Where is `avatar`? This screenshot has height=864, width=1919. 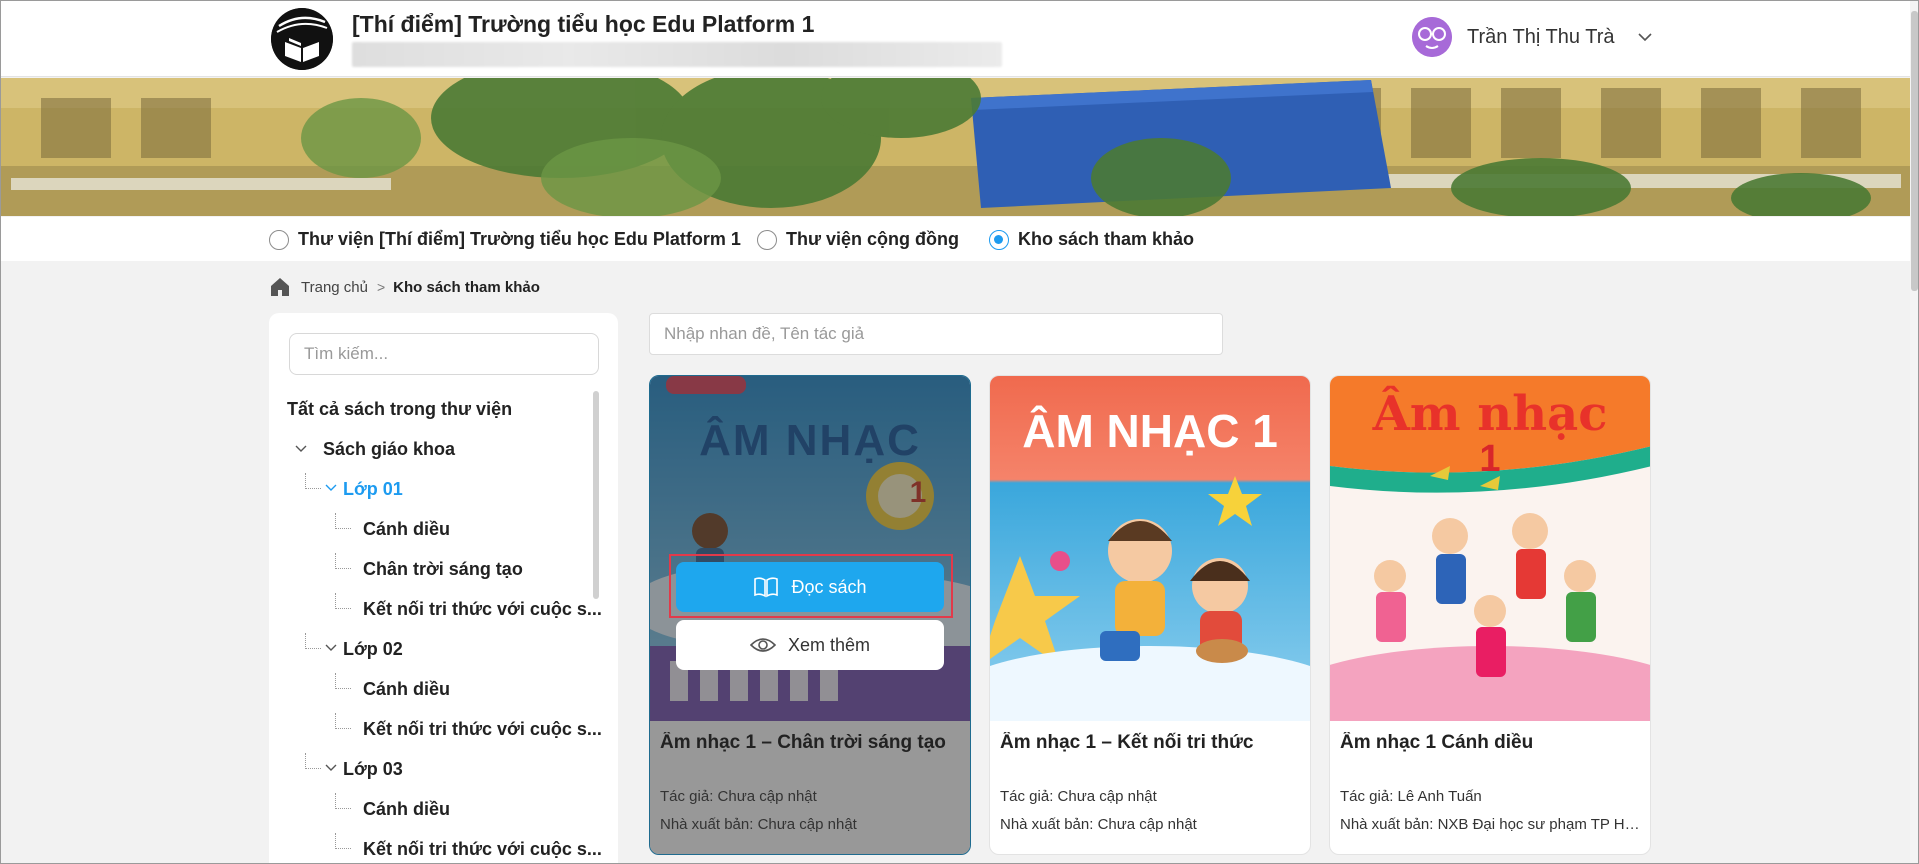 avatar is located at coordinates (1432, 37).